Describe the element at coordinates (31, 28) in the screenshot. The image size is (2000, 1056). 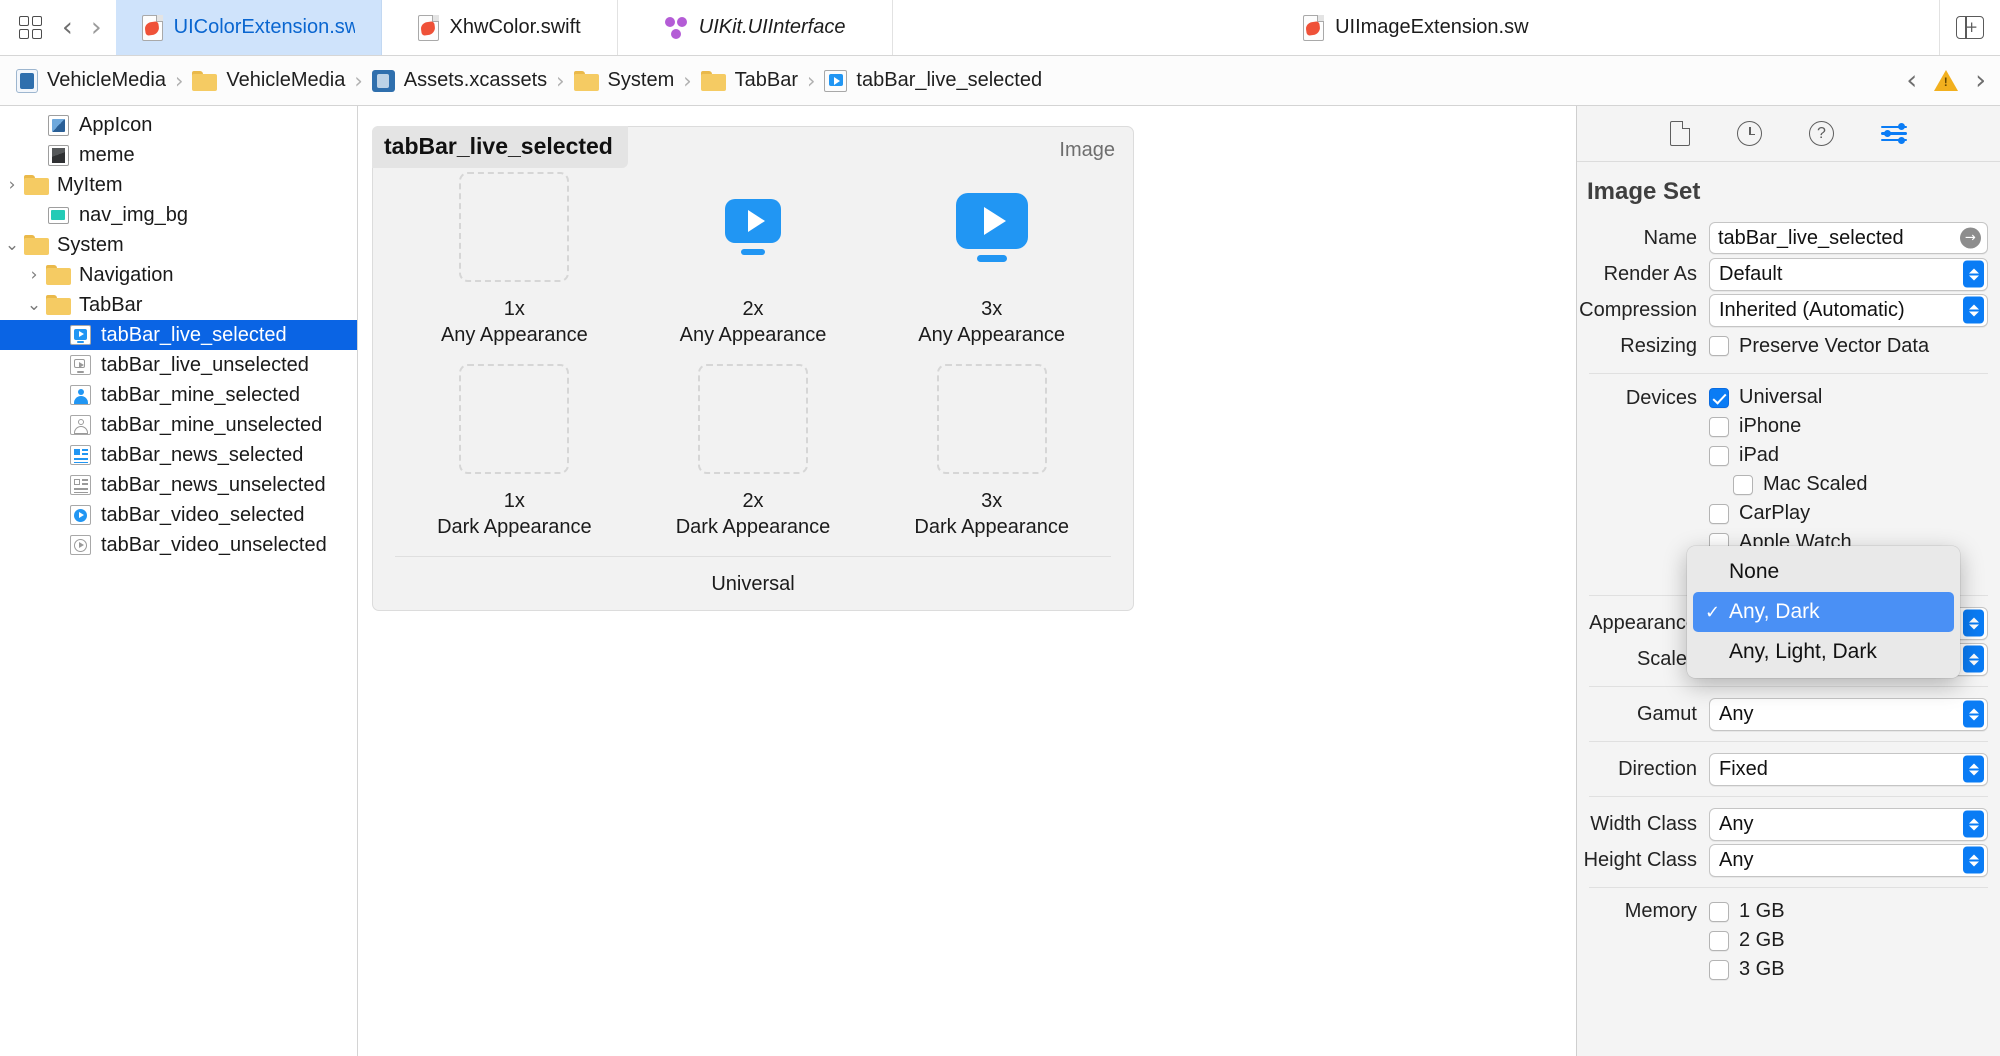
I see `grid-icon` at that location.